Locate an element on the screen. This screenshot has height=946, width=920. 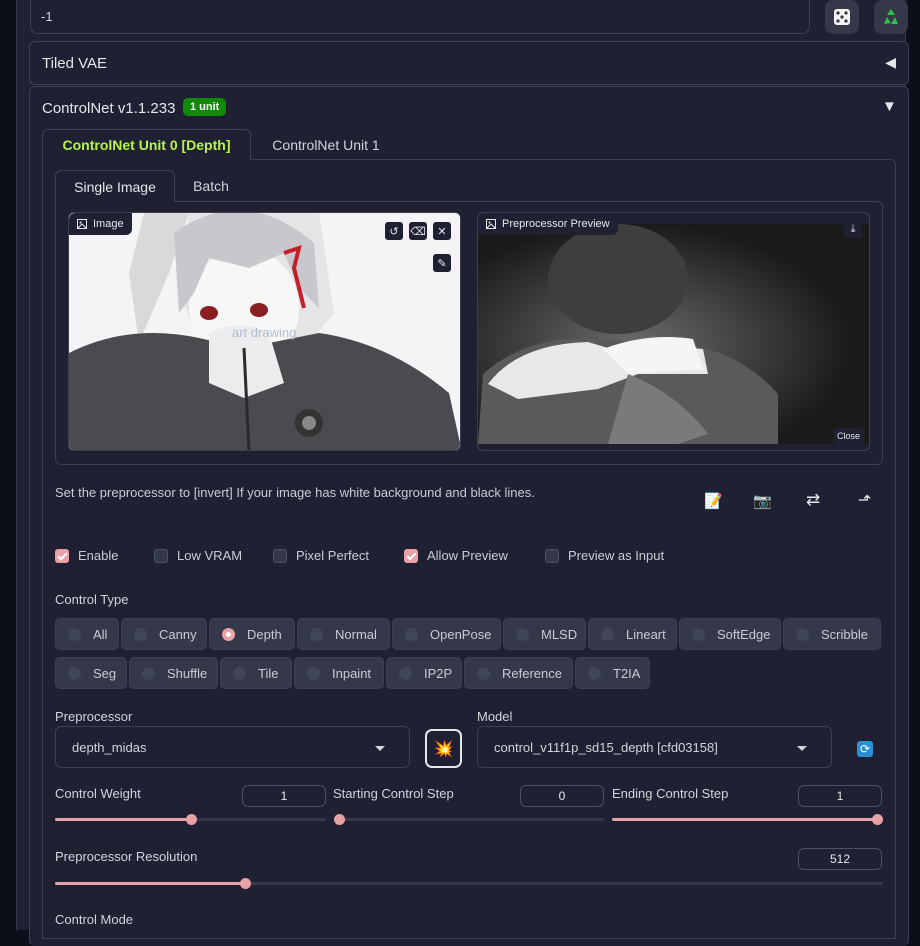
allow-preview-label: Allow Preview is located at coordinates (467, 555).